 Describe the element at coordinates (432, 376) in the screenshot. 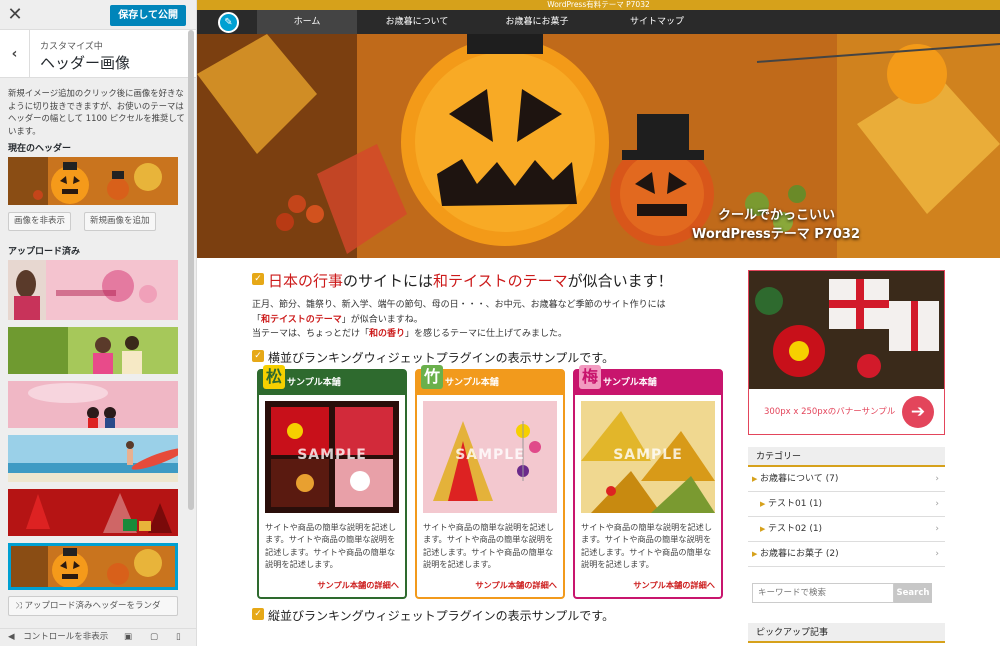

I see `bamboo-kanji-icon: 竹` at that location.